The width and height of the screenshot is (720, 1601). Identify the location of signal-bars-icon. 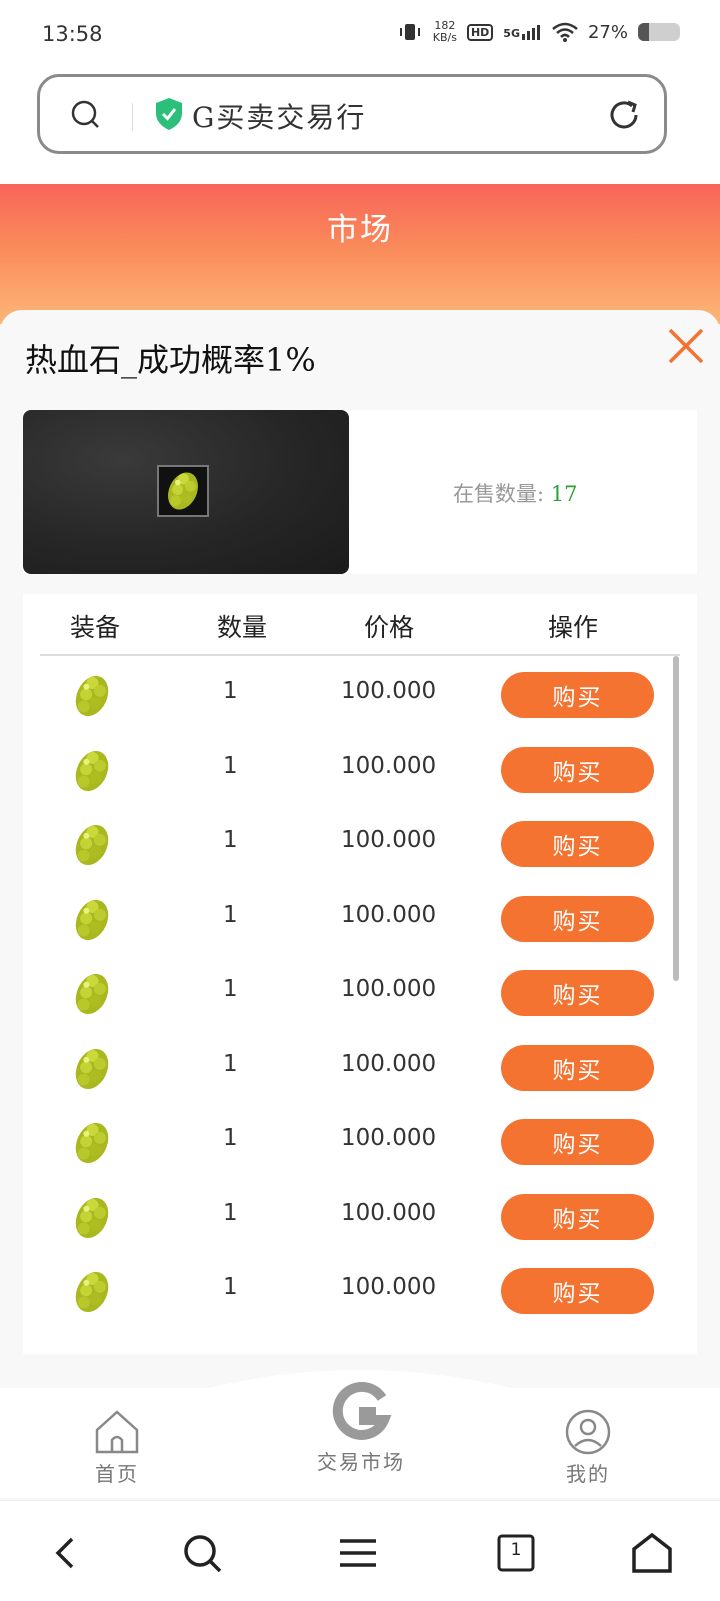
(530, 32).